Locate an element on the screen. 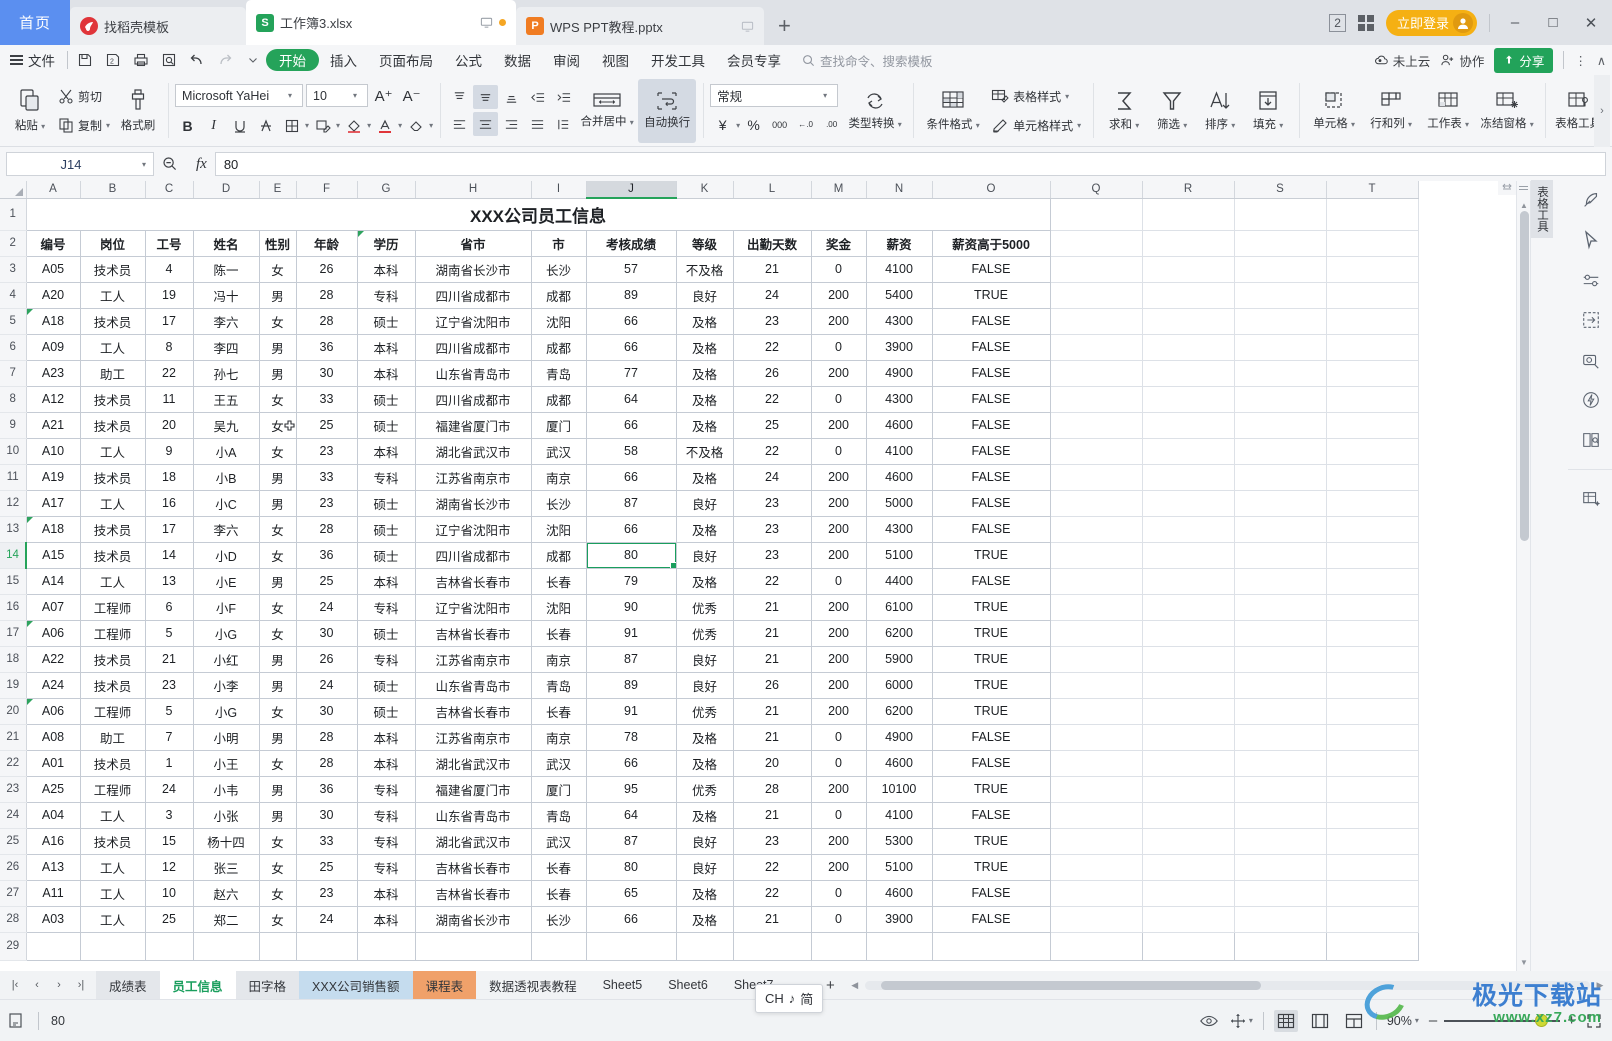  table-cell: 小F is located at coordinates (226, 607).